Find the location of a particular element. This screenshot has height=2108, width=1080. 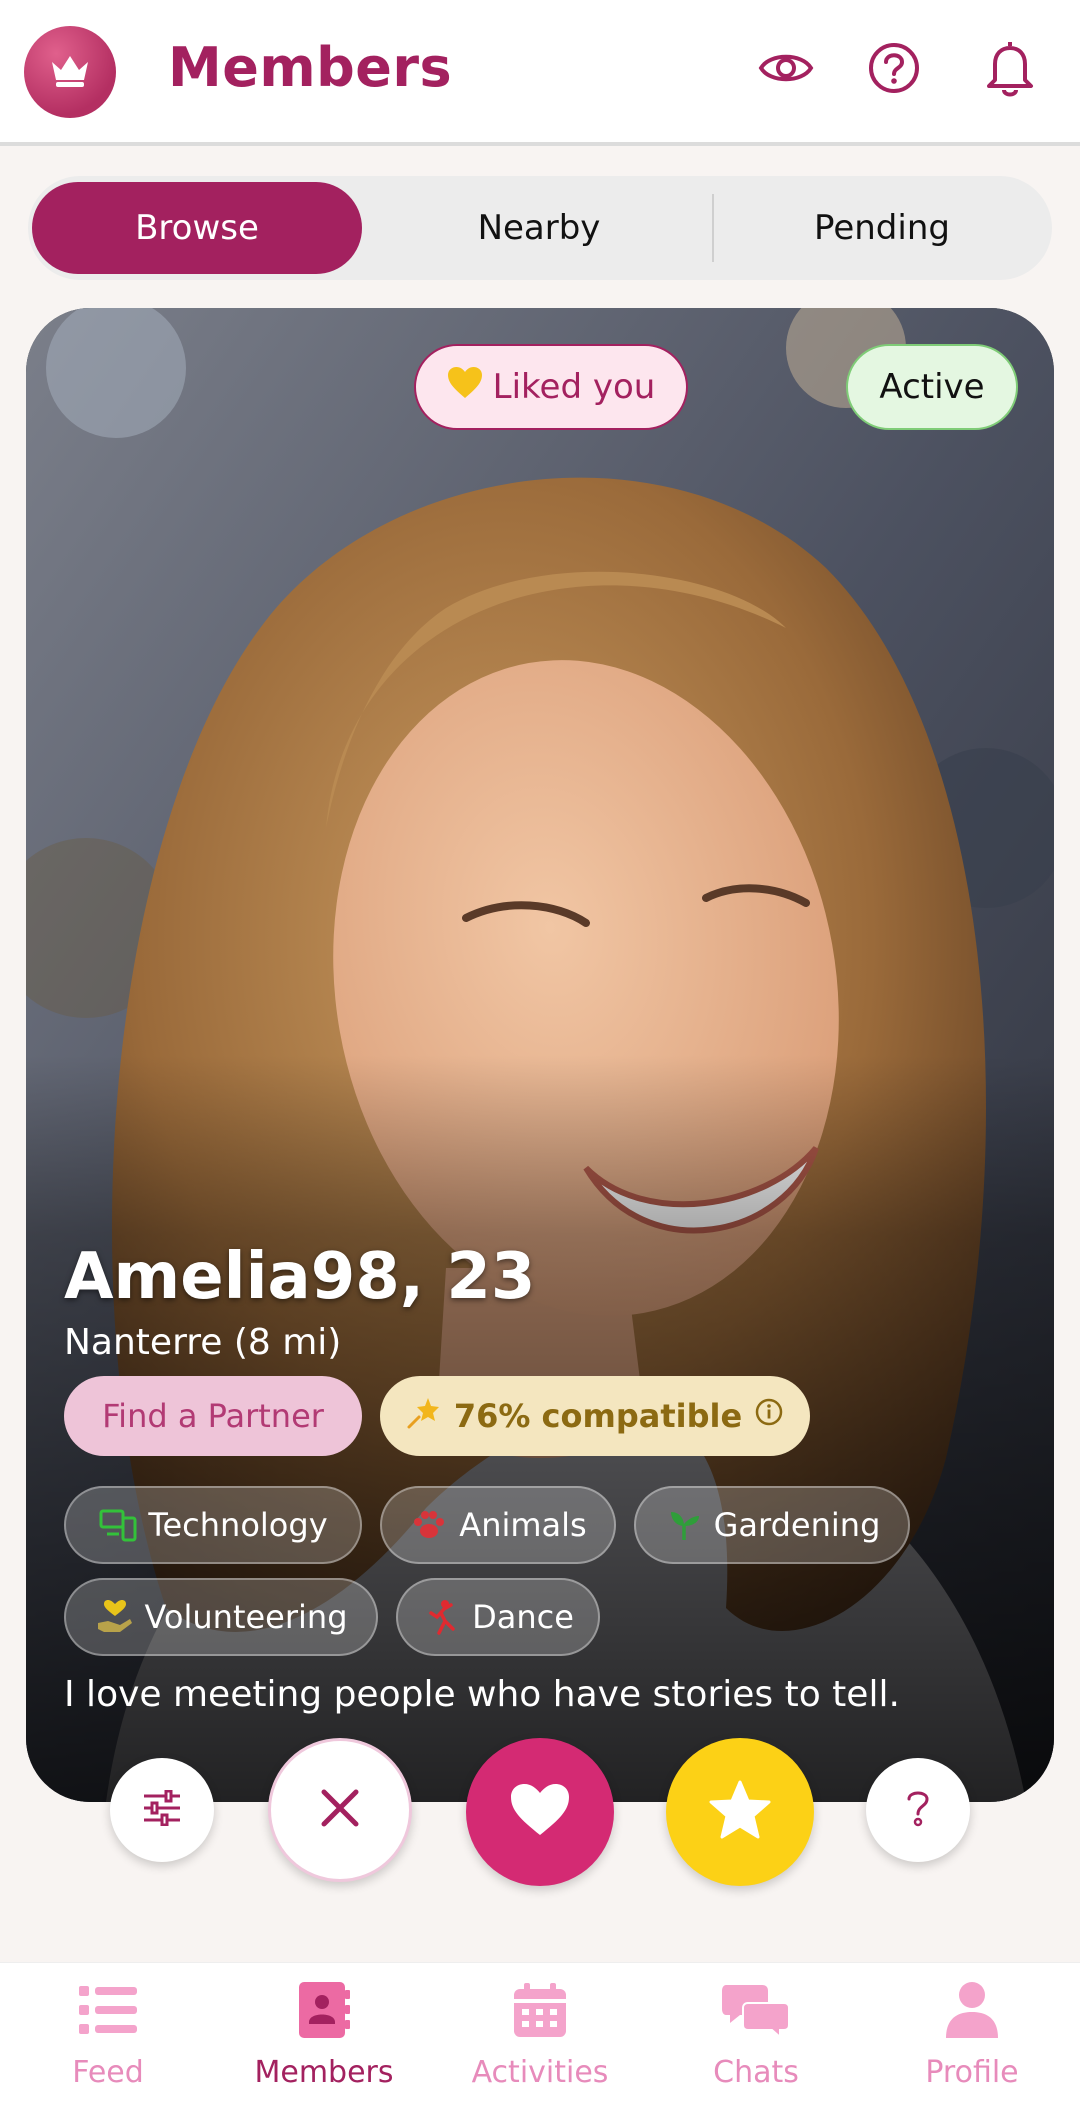

pass-button is located at coordinates (340, 1810).